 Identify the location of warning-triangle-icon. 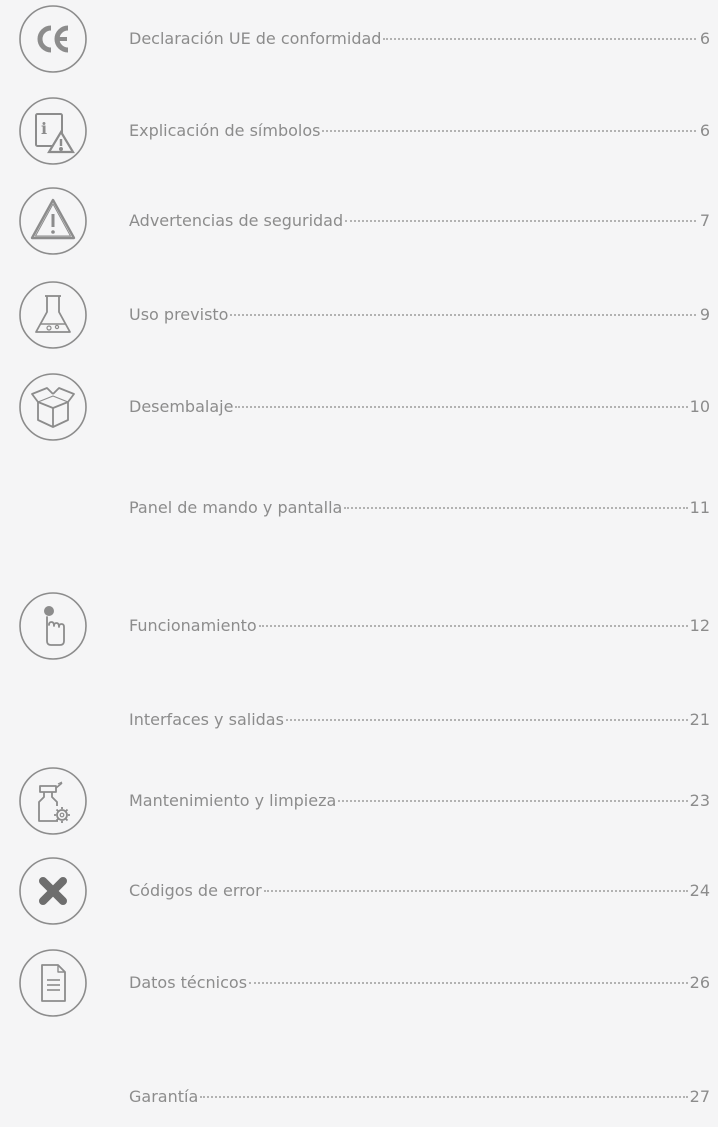
(53, 221).